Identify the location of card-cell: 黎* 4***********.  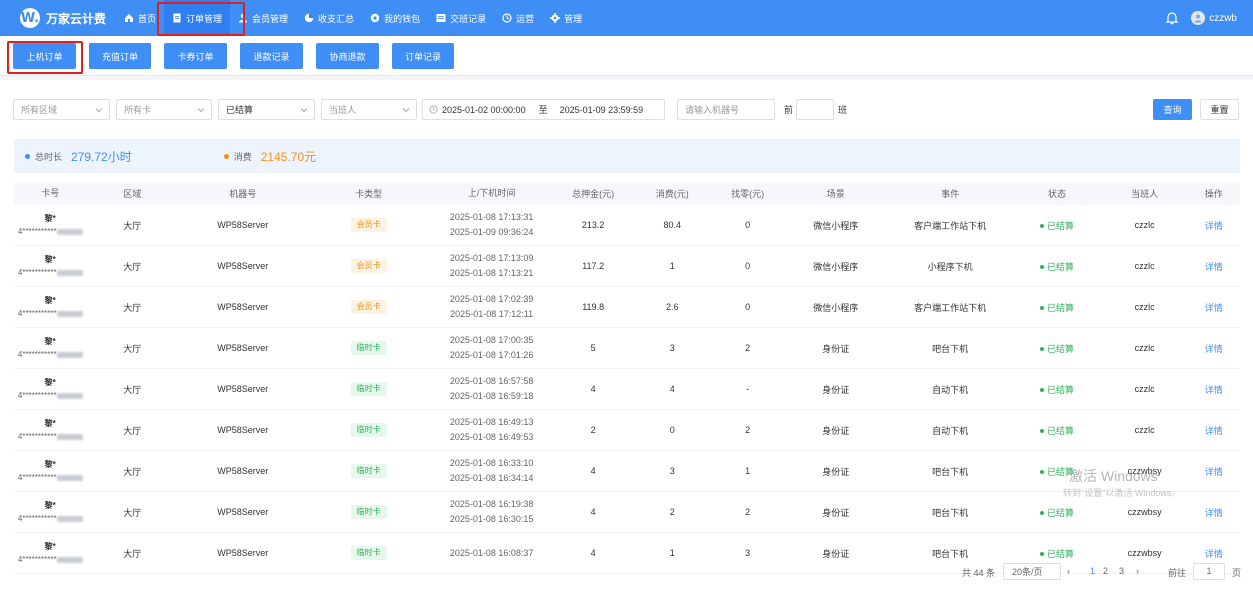
(50, 553).